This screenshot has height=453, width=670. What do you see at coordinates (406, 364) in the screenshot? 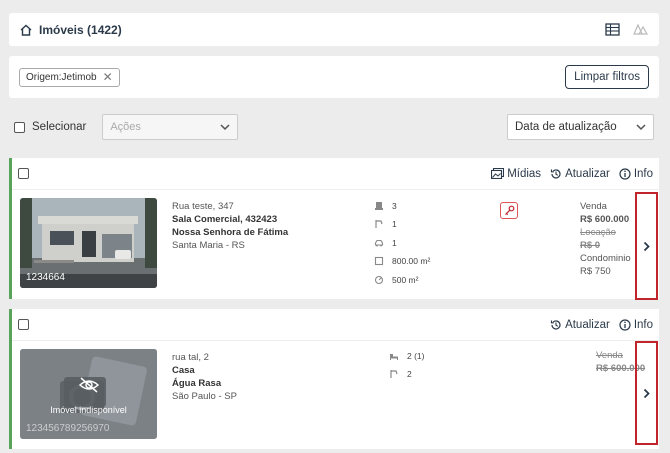
I see `listing-features: 2 (1) 2` at bounding box center [406, 364].